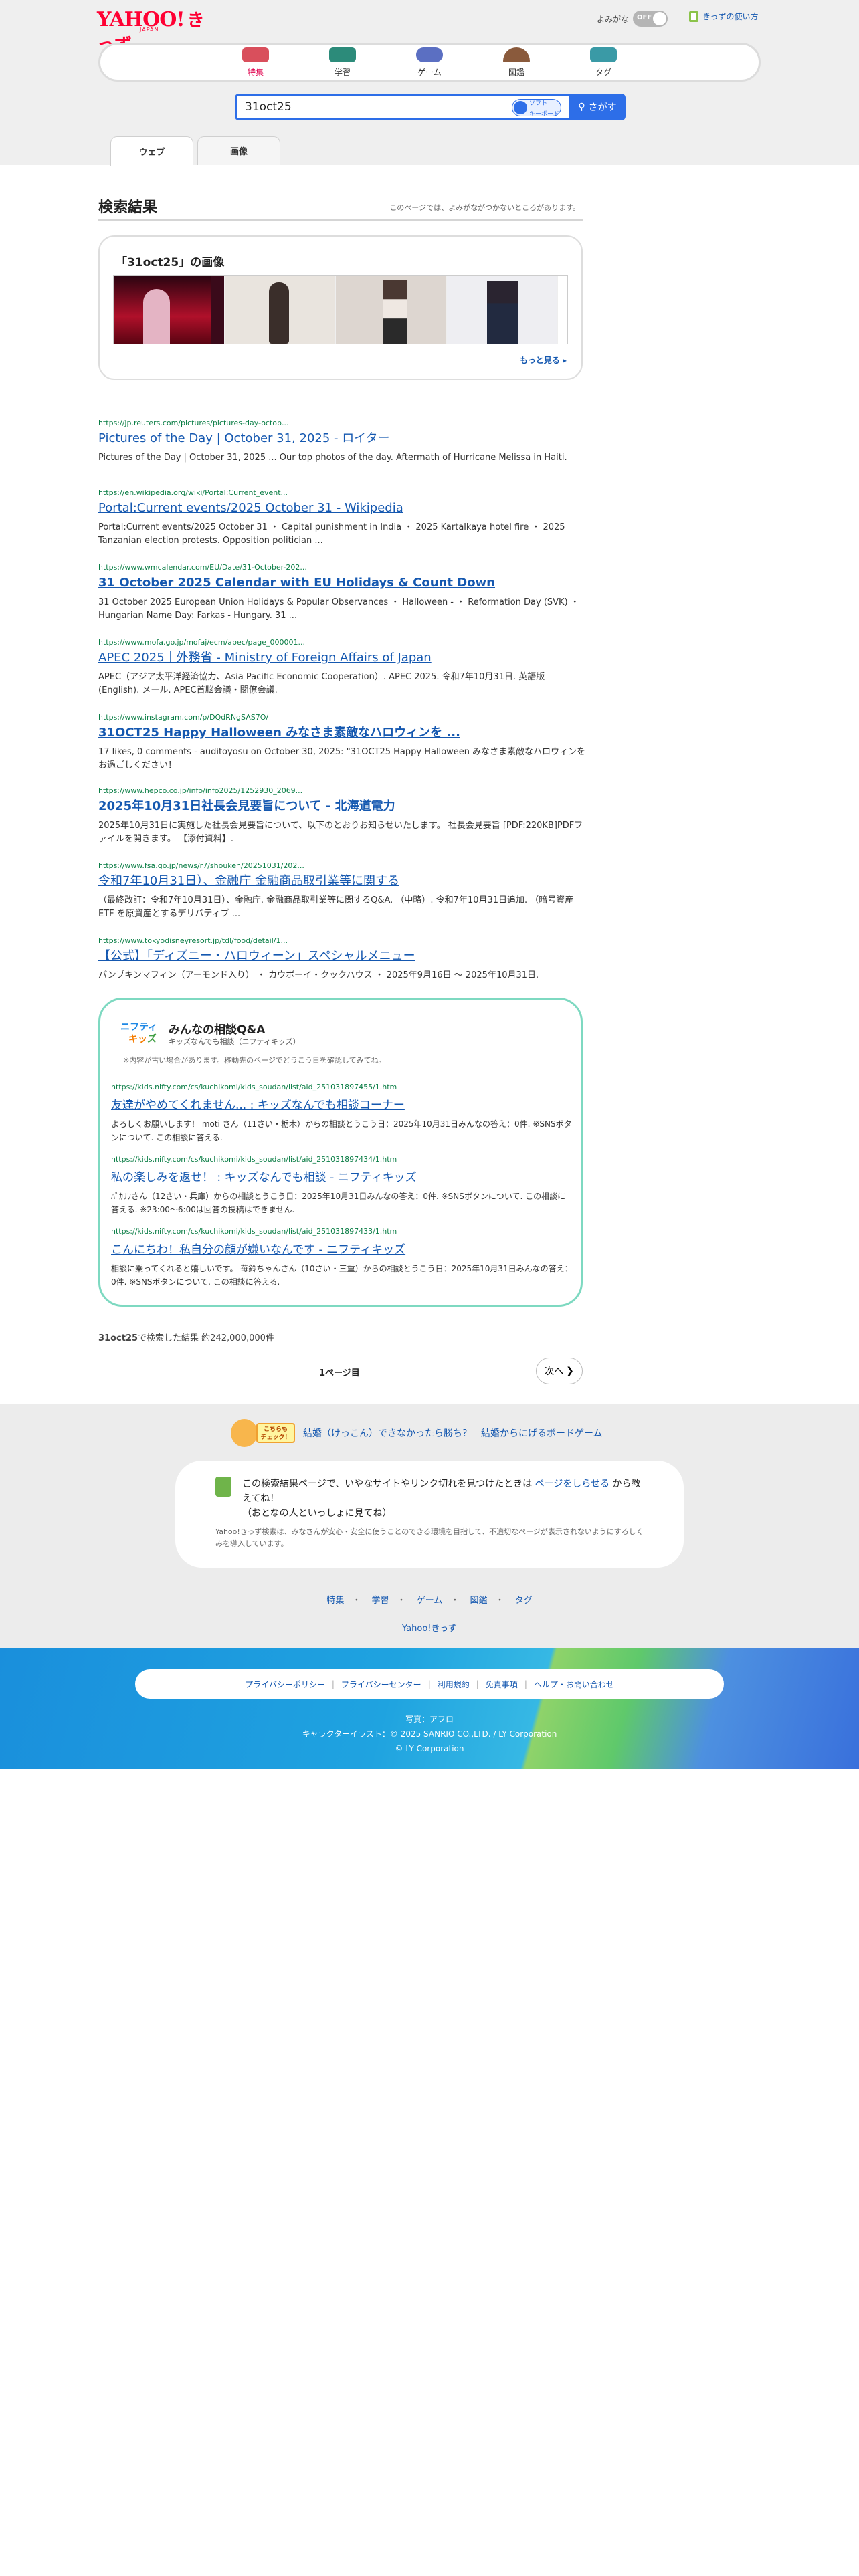 The image size is (859, 2576). Describe the element at coordinates (730, 16) in the screenshot. I see `howto-link-text: きっずの使い方` at that location.